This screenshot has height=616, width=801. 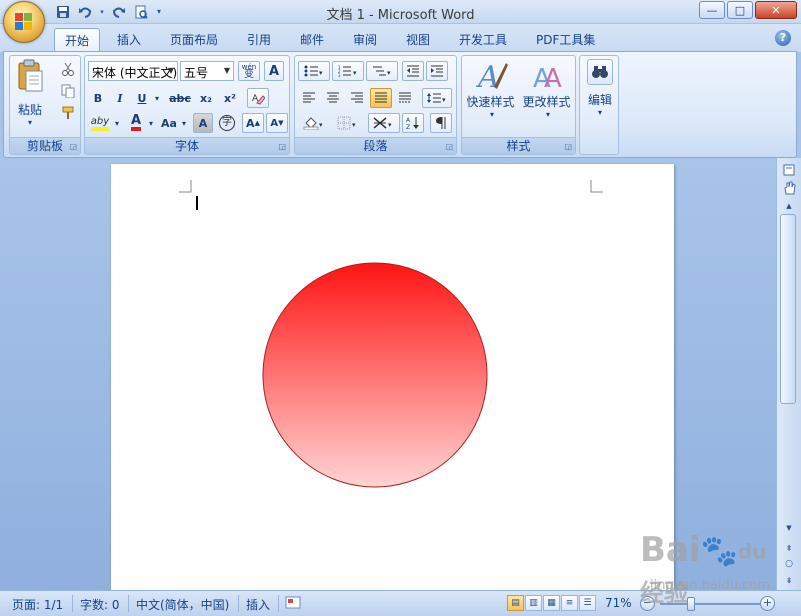 I want to click on tab-mailings: 邮件, so click(x=312, y=40).